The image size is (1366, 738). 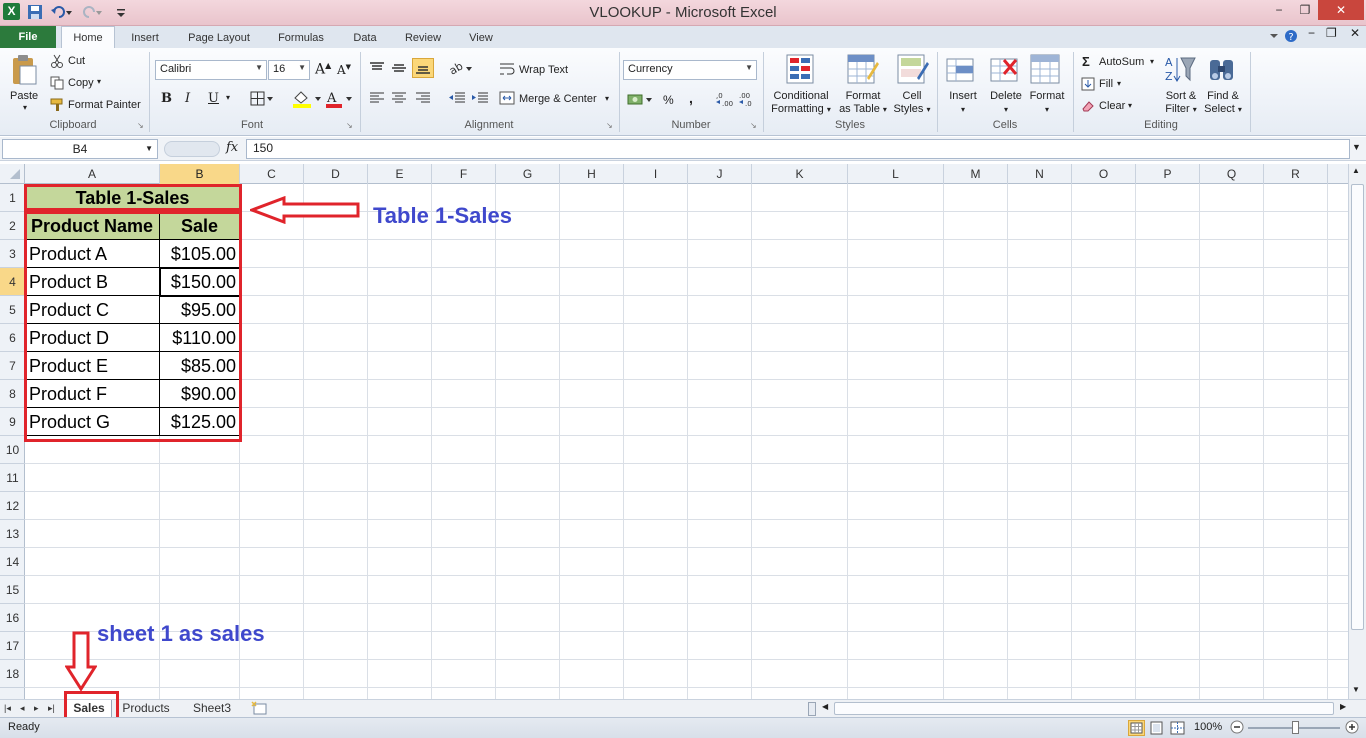 What do you see at coordinates (1341, 10) in the screenshot?
I see `close-button: ✕` at bounding box center [1341, 10].